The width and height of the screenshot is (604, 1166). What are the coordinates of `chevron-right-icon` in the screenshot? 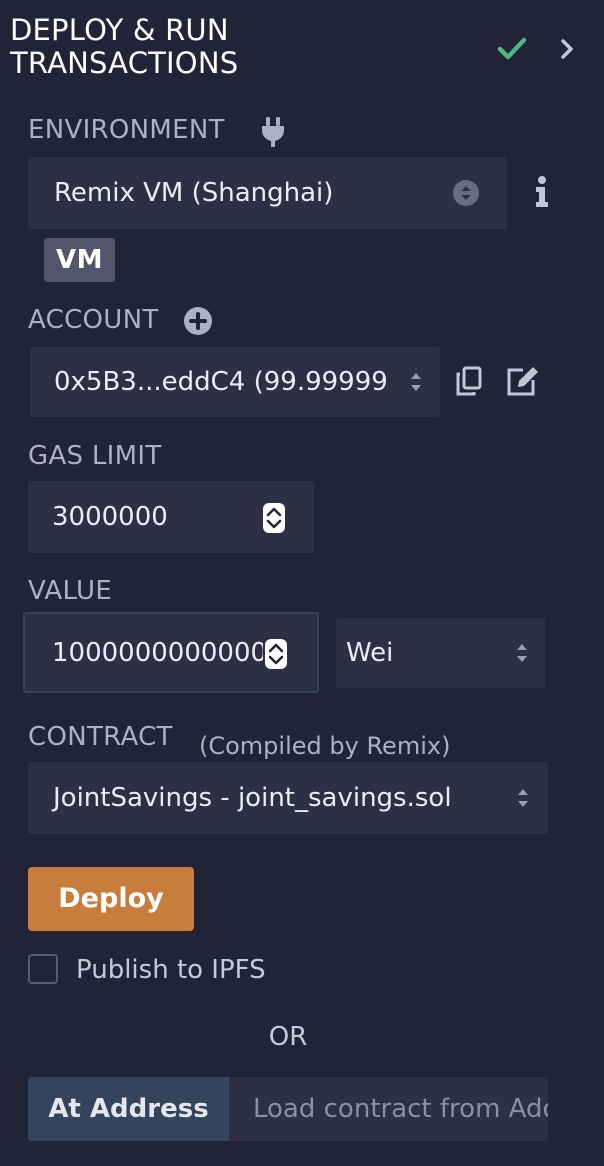 It's located at (567, 49).